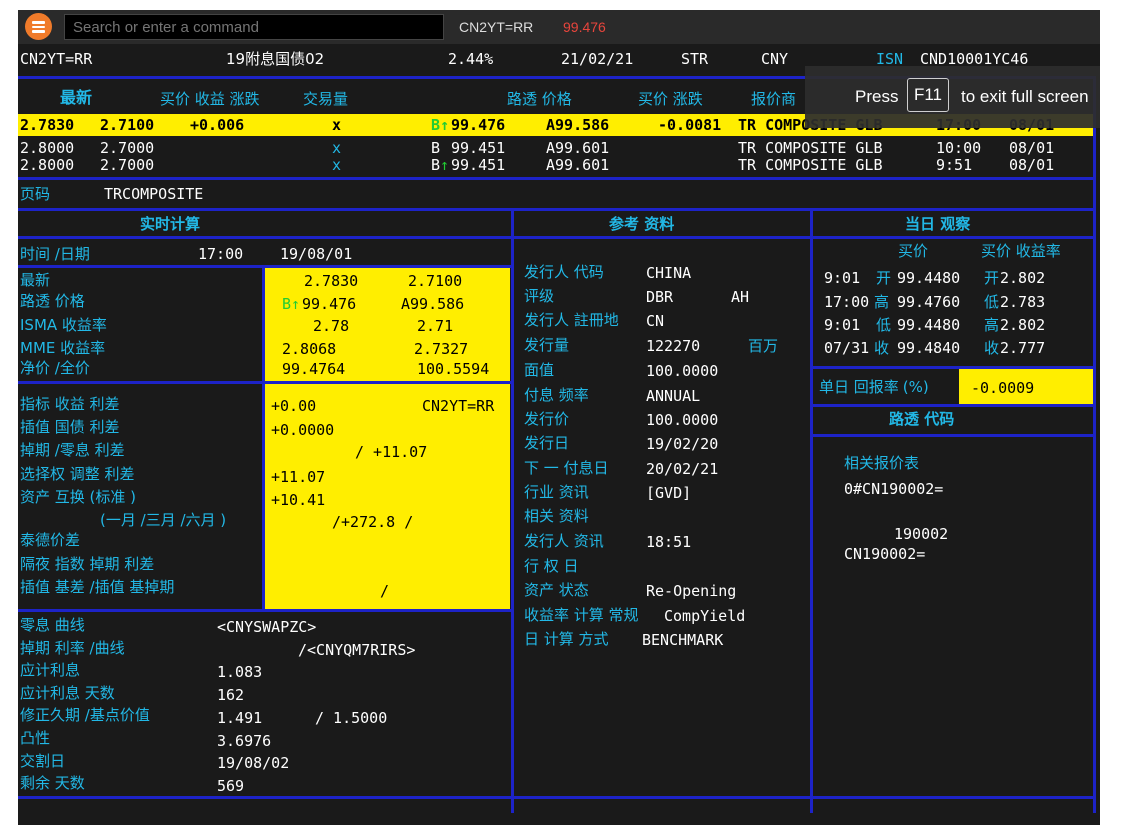  I want to click on zero-curve-link: <CNYSWAPZC>, so click(266, 627).